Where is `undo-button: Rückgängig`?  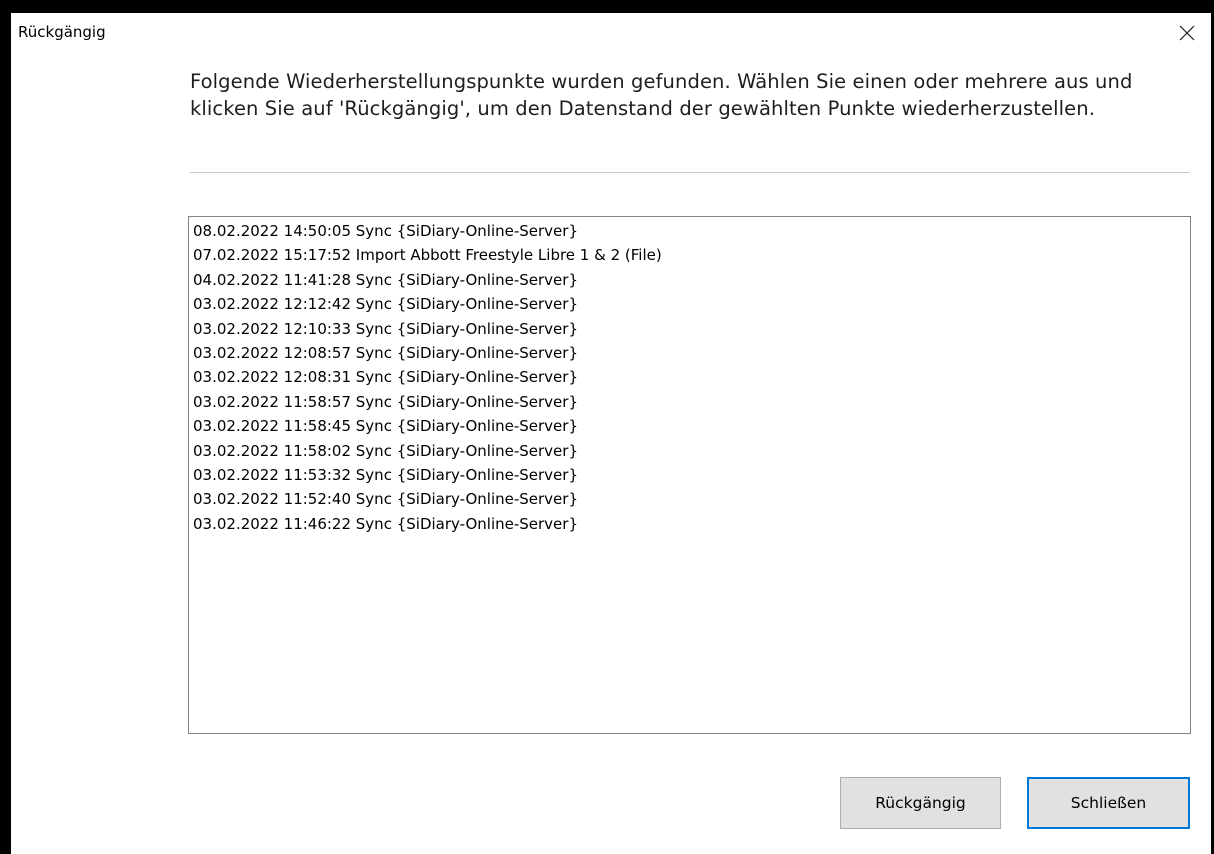
undo-button: Rückgängig is located at coordinates (920, 803).